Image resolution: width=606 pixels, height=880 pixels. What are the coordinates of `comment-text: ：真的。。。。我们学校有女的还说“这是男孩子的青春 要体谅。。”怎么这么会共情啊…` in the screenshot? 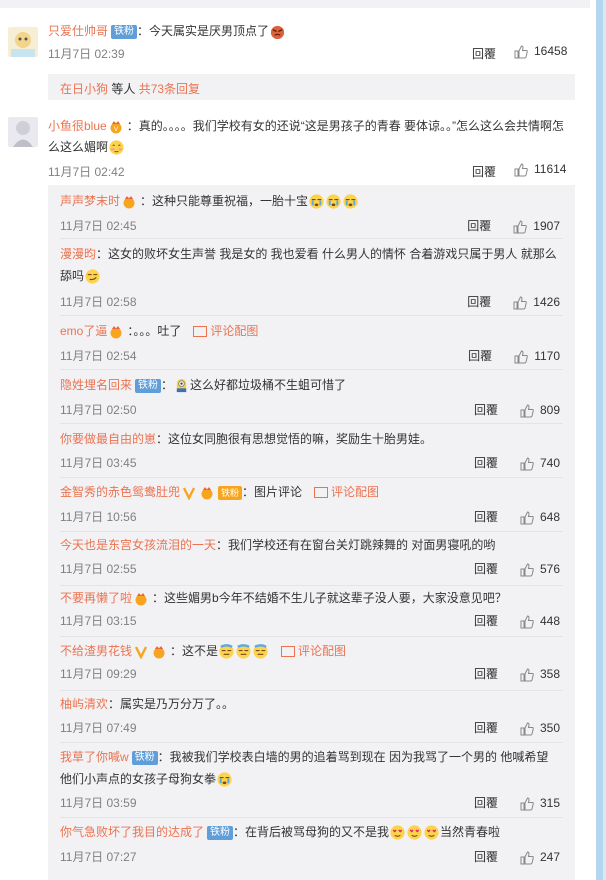 It's located at (306, 136).